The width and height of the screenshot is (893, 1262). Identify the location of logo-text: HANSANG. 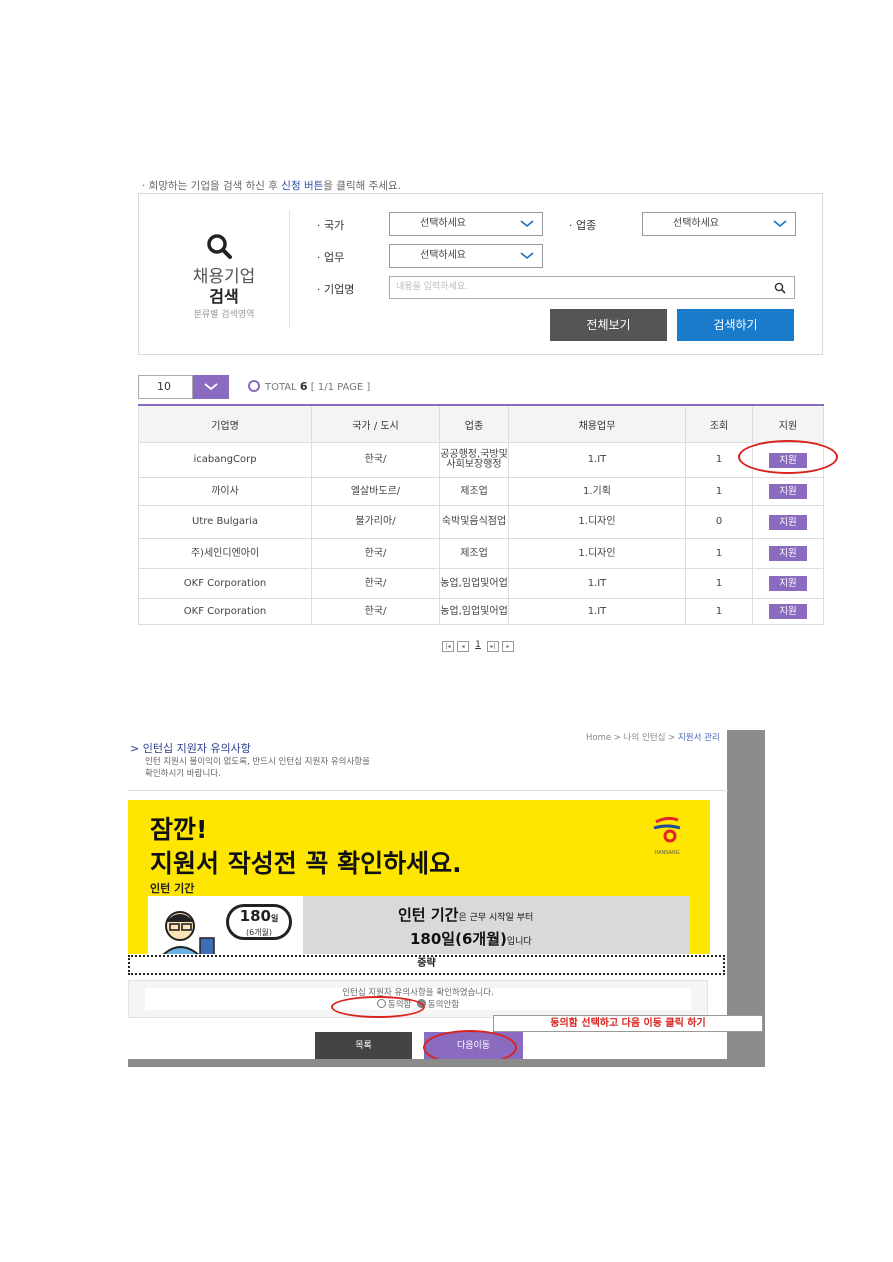
(667, 853).